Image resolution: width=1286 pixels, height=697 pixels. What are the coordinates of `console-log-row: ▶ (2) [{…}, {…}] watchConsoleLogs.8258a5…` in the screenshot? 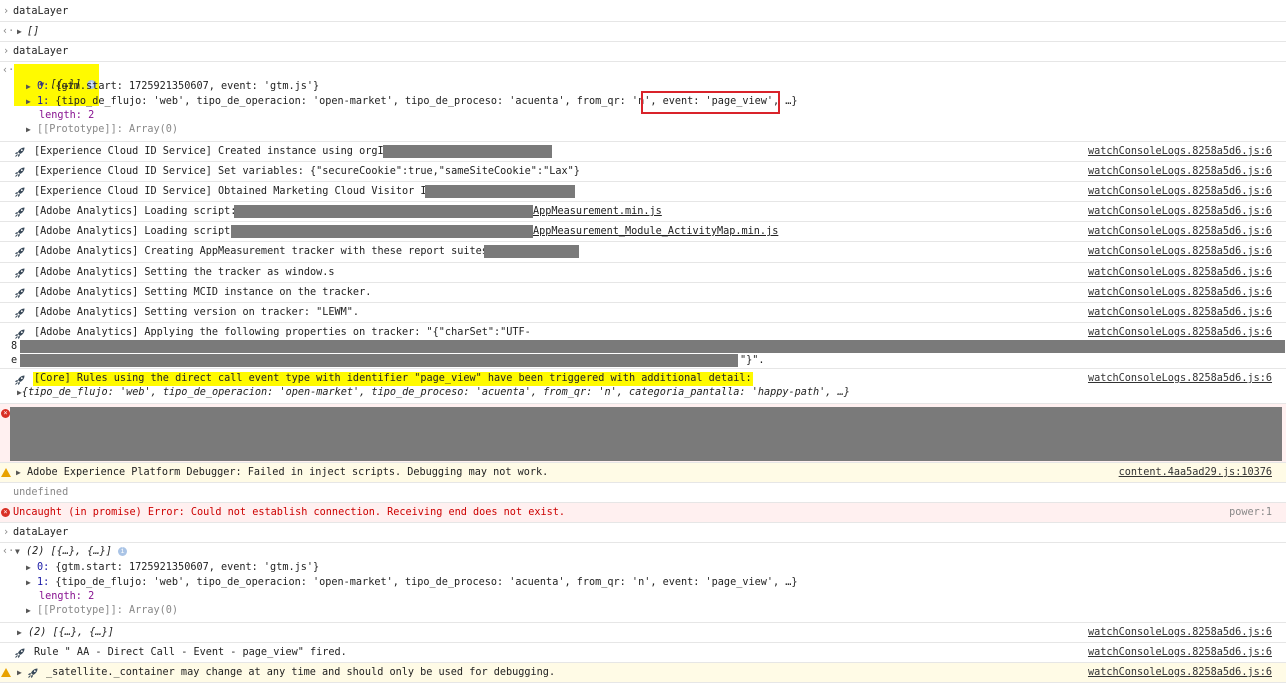 It's located at (643, 633).